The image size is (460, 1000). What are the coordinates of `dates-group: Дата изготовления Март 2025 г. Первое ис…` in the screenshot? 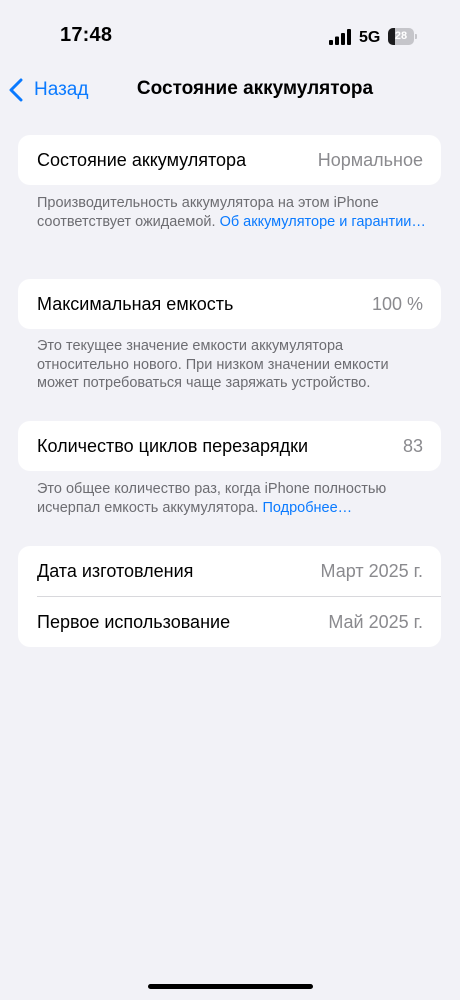 It's located at (229, 596).